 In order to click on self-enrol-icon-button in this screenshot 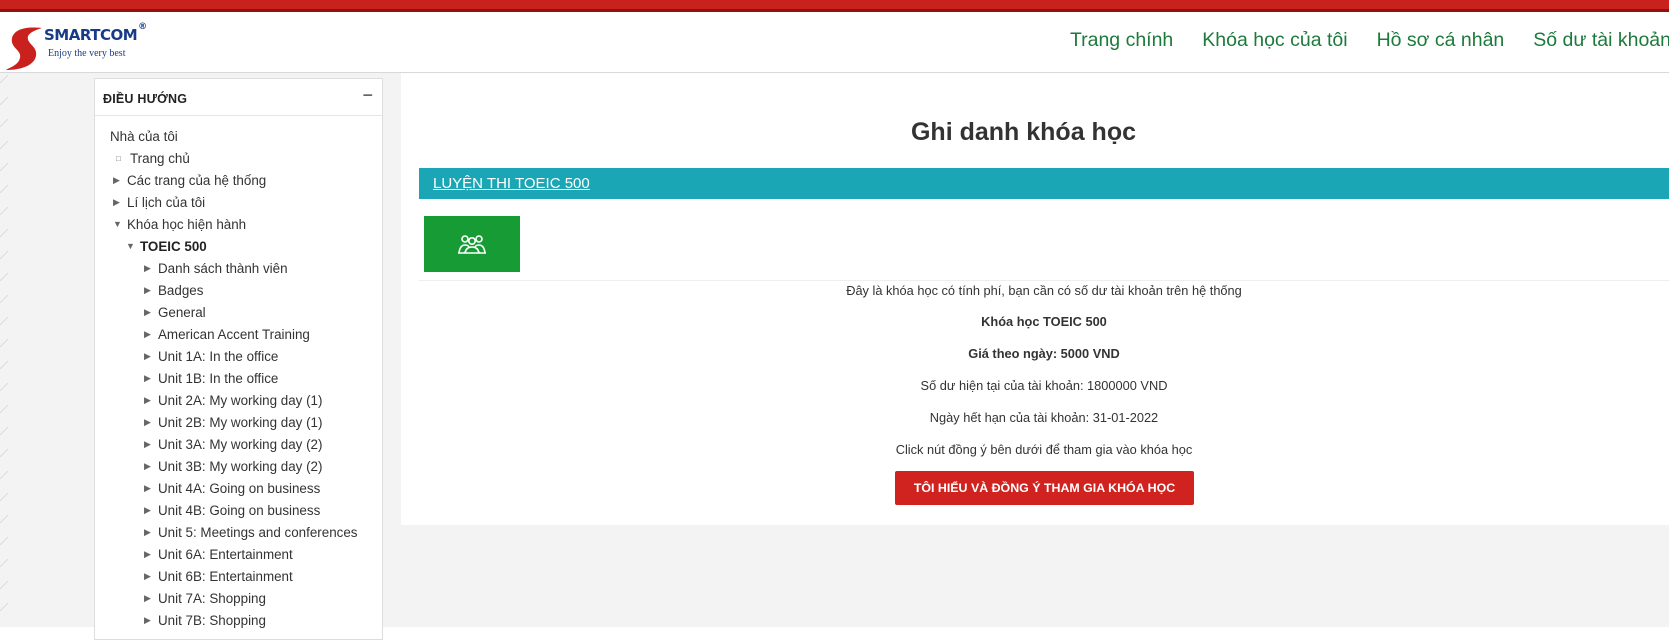, I will do `click(472, 244)`.